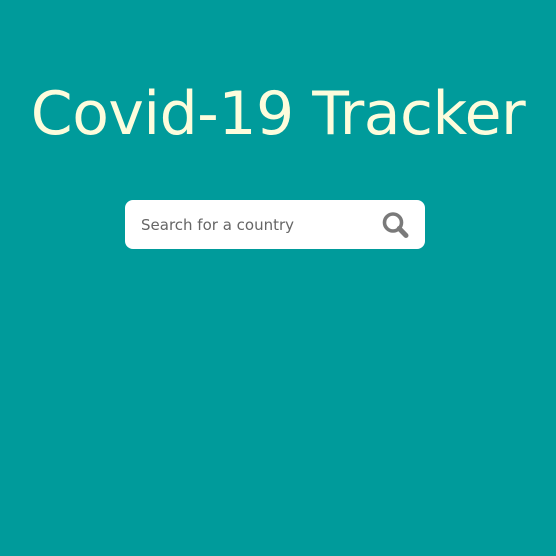  What do you see at coordinates (278, 114) in the screenshot?
I see `page-title: Covid-19 Tracker` at bounding box center [278, 114].